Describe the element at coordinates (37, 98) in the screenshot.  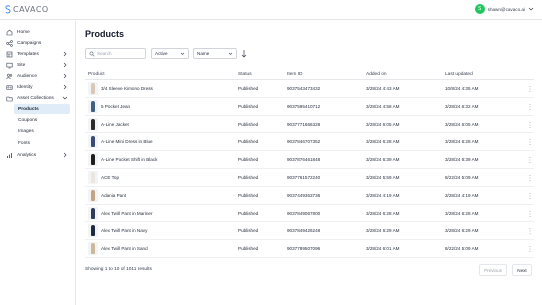
I see `sidebar-item-asset-collections: Asset Collections` at that location.